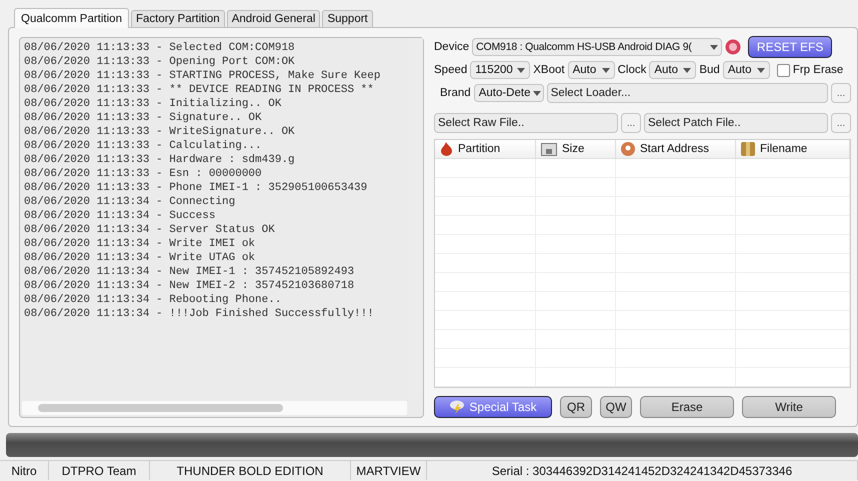  I want to click on raw-file-field: Select Raw File.., so click(526, 123).